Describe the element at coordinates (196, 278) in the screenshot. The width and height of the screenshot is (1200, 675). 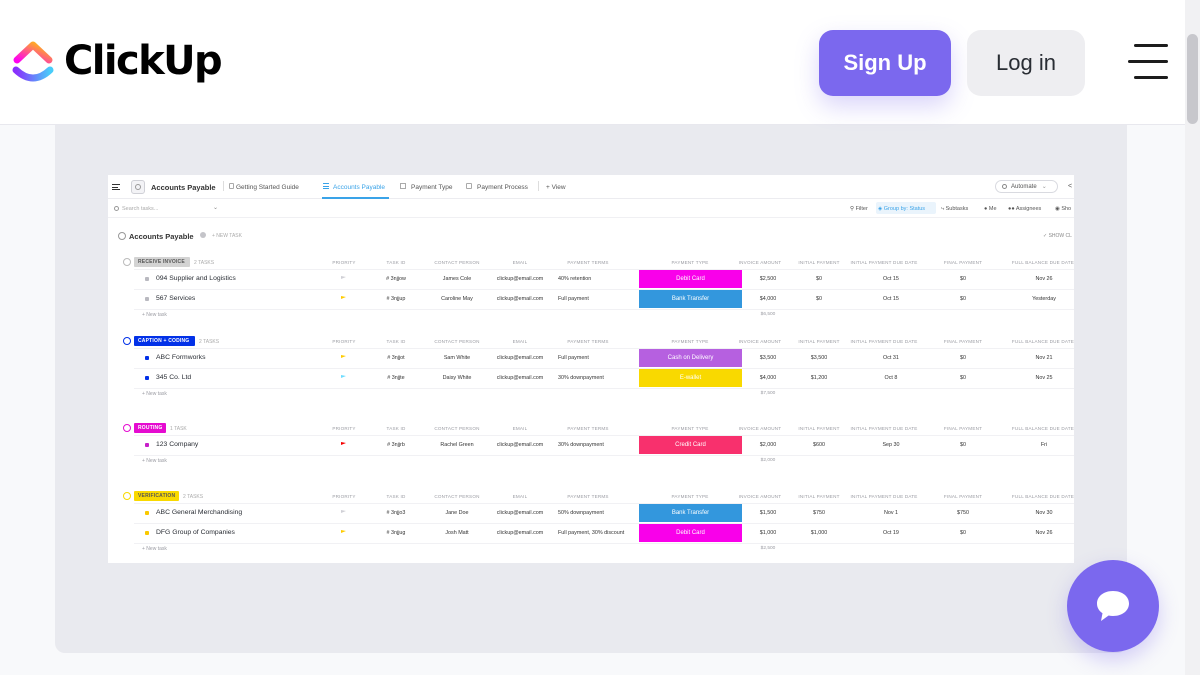
I see `task-name: 094 Supplier and Logistics` at that location.